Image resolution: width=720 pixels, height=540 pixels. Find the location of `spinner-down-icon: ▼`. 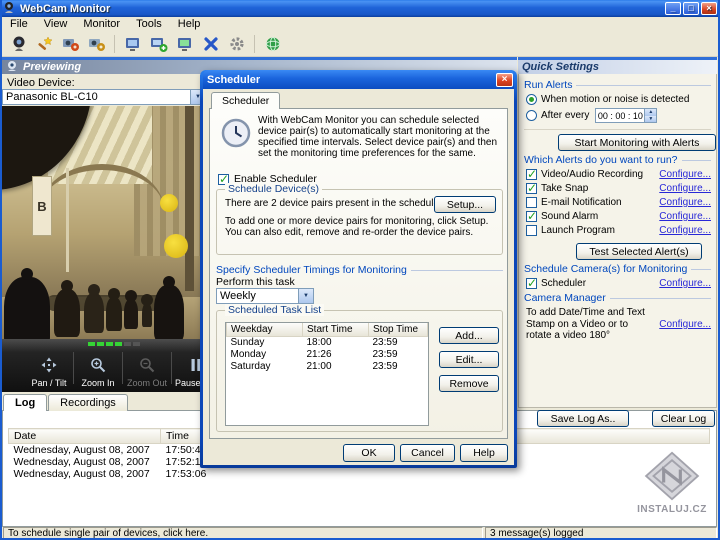

spinner-down-icon: ▼ is located at coordinates (651, 118).